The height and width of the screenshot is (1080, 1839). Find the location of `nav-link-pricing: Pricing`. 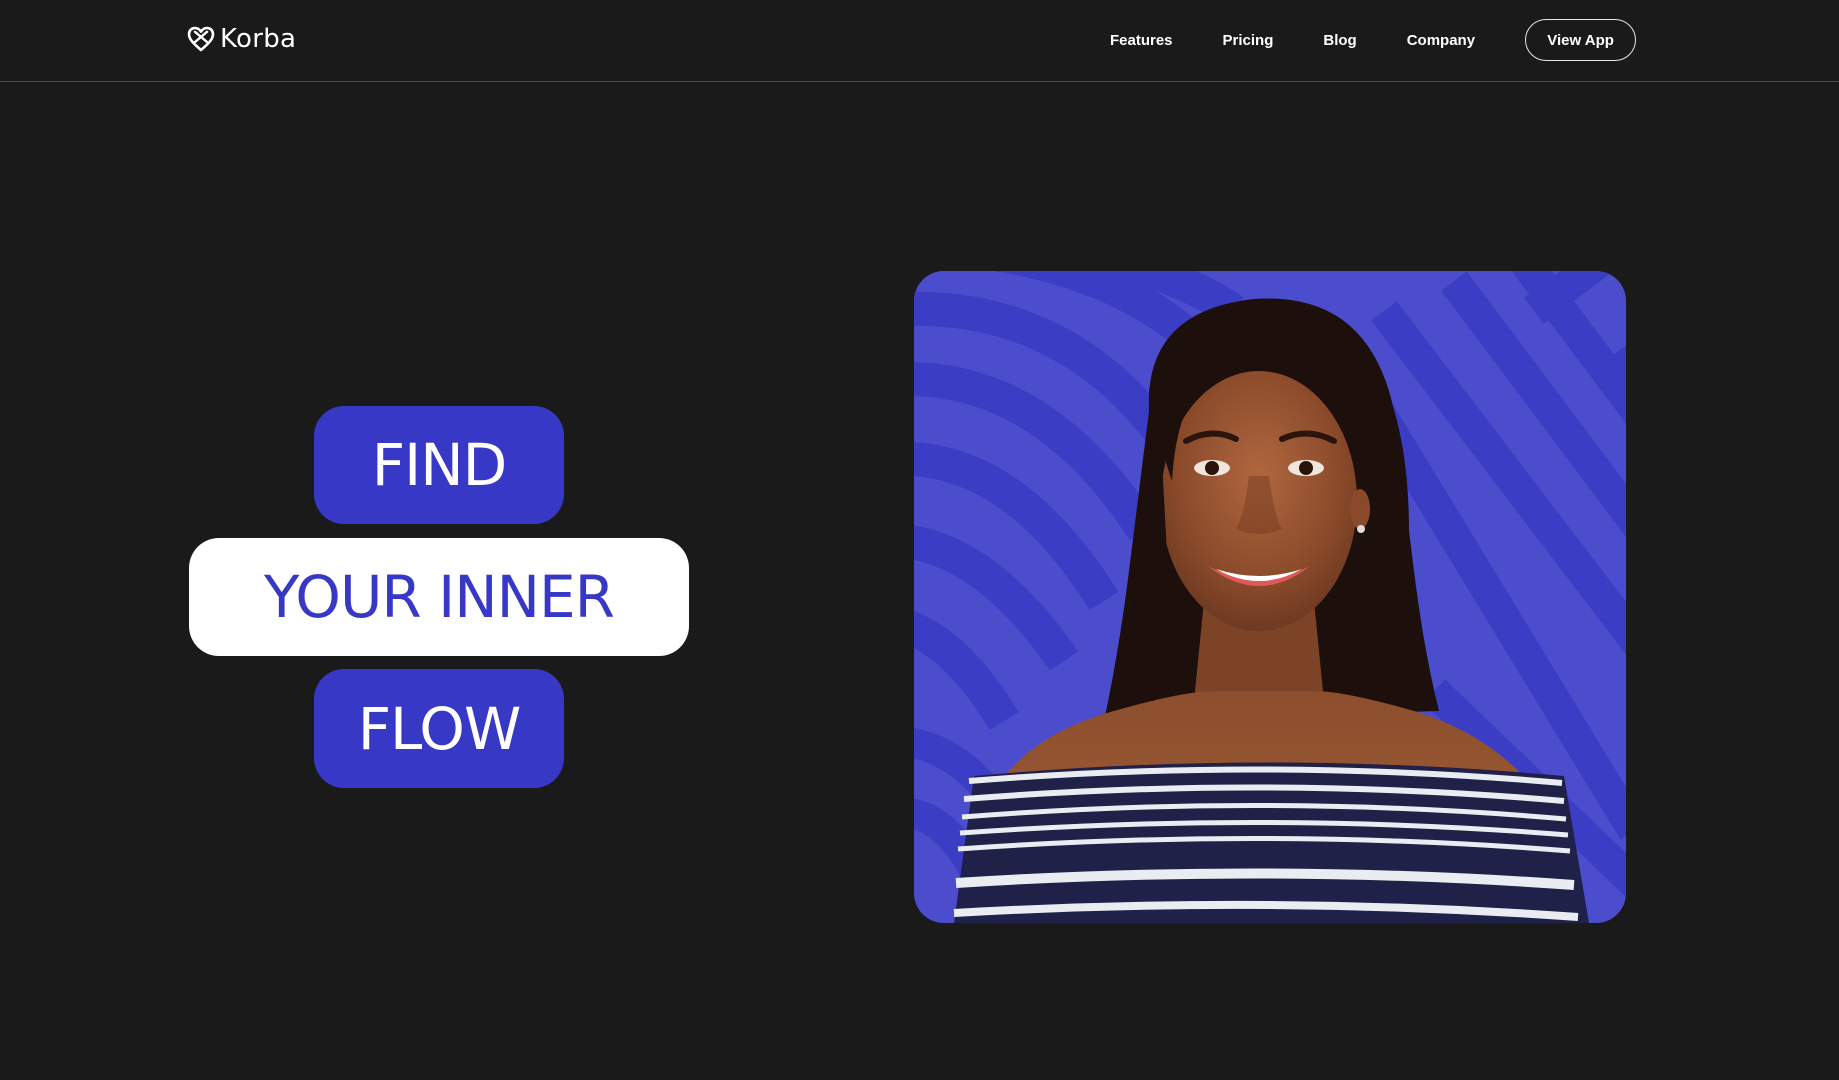

nav-link-pricing: Pricing is located at coordinates (1248, 40).